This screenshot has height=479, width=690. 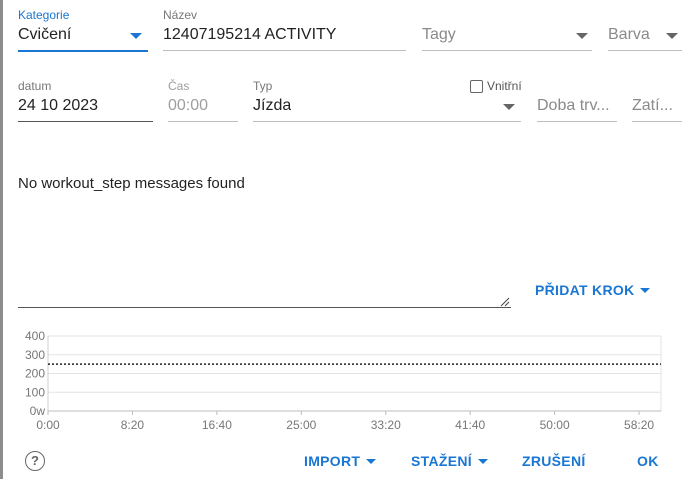 What do you see at coordinates (504, 86) in the screenshot?
I see `vnitrni-label: Vnitřní` at bounding box center [504, 86].